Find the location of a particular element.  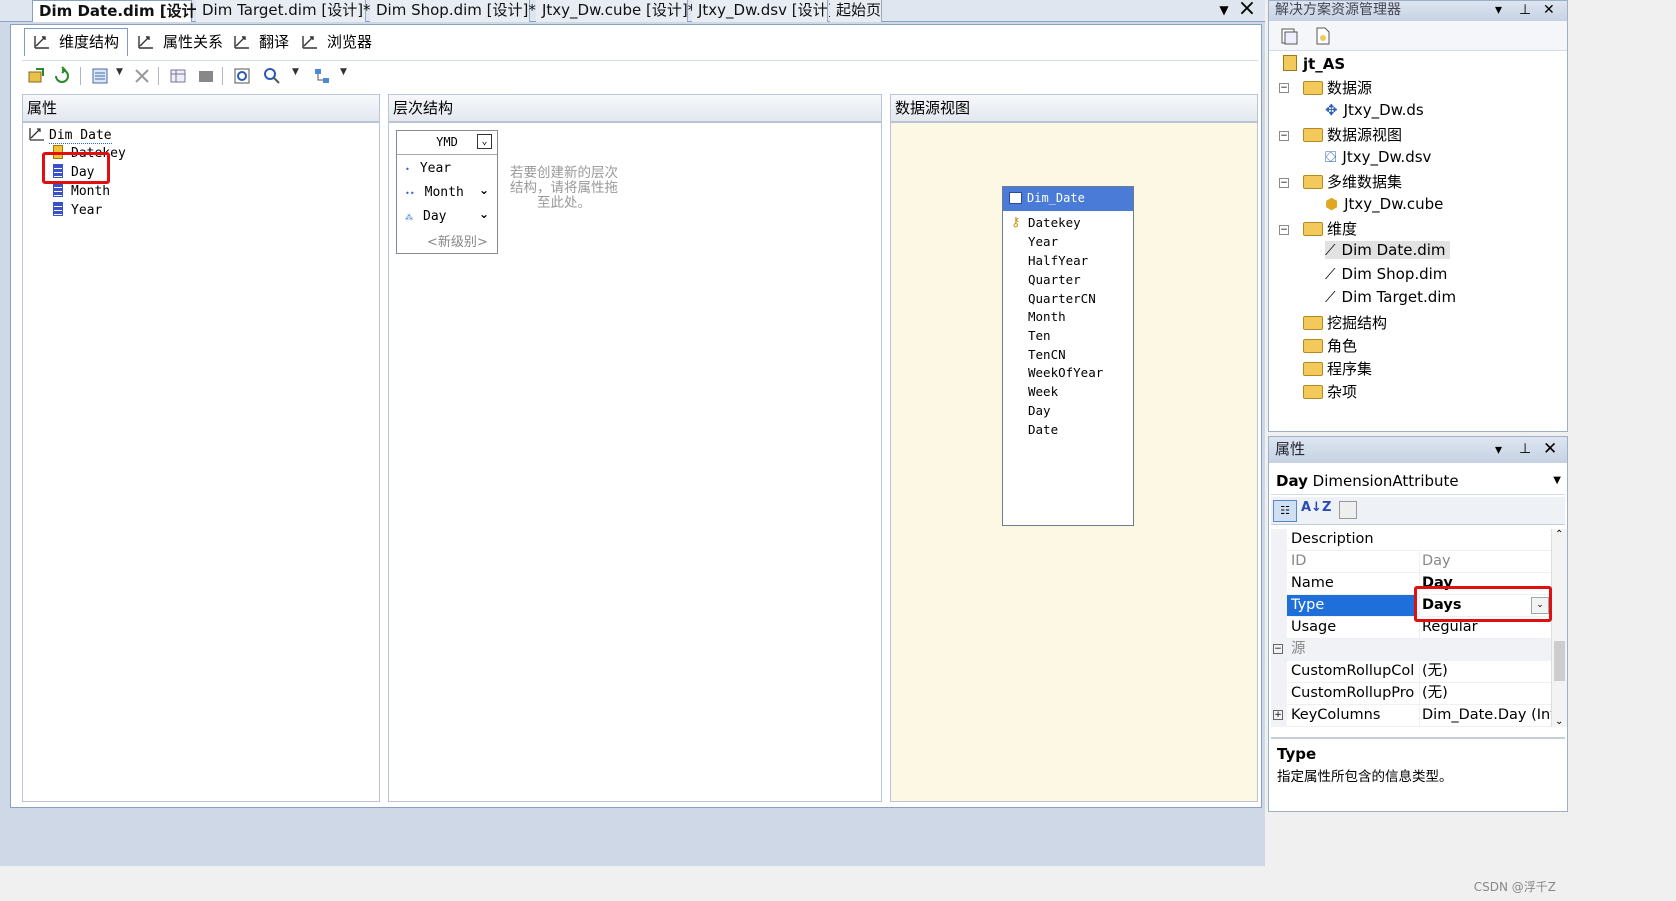

gray-block-icon is located at coordinates (206, 76).